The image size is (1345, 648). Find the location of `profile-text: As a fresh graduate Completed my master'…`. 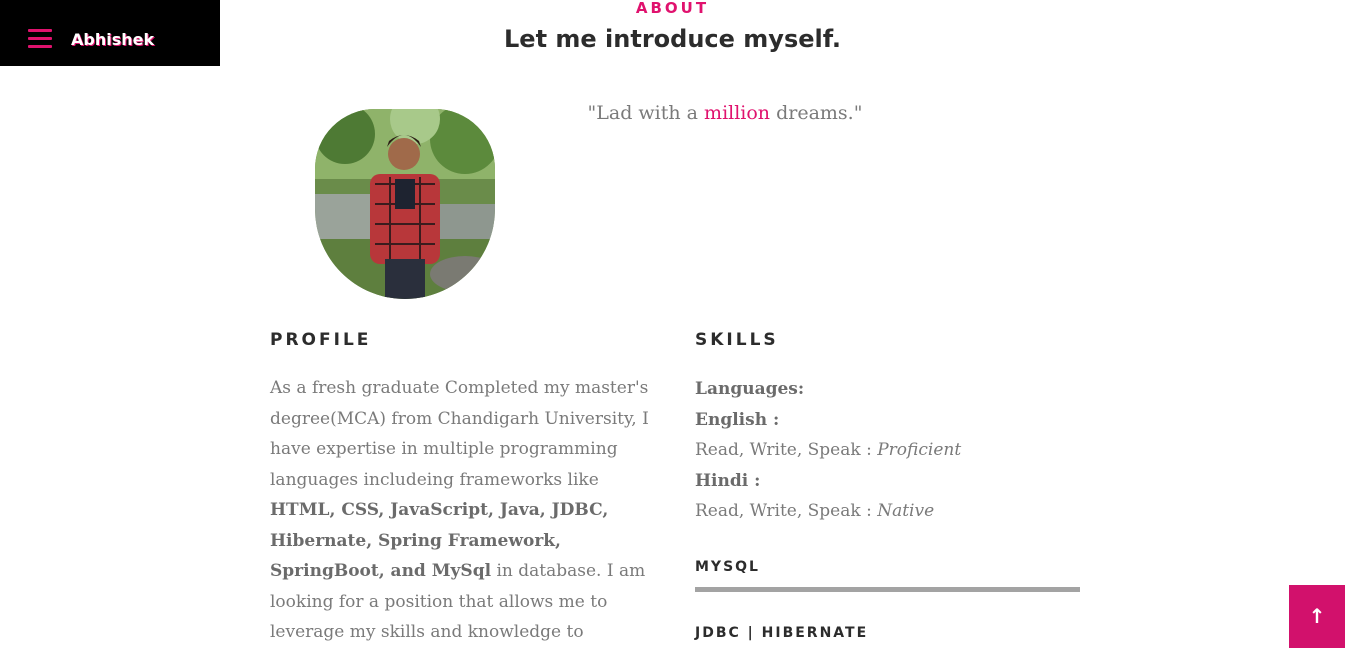

profile-text: As a fresh graduate Completed my master'… is located at coordinates (466, 510).